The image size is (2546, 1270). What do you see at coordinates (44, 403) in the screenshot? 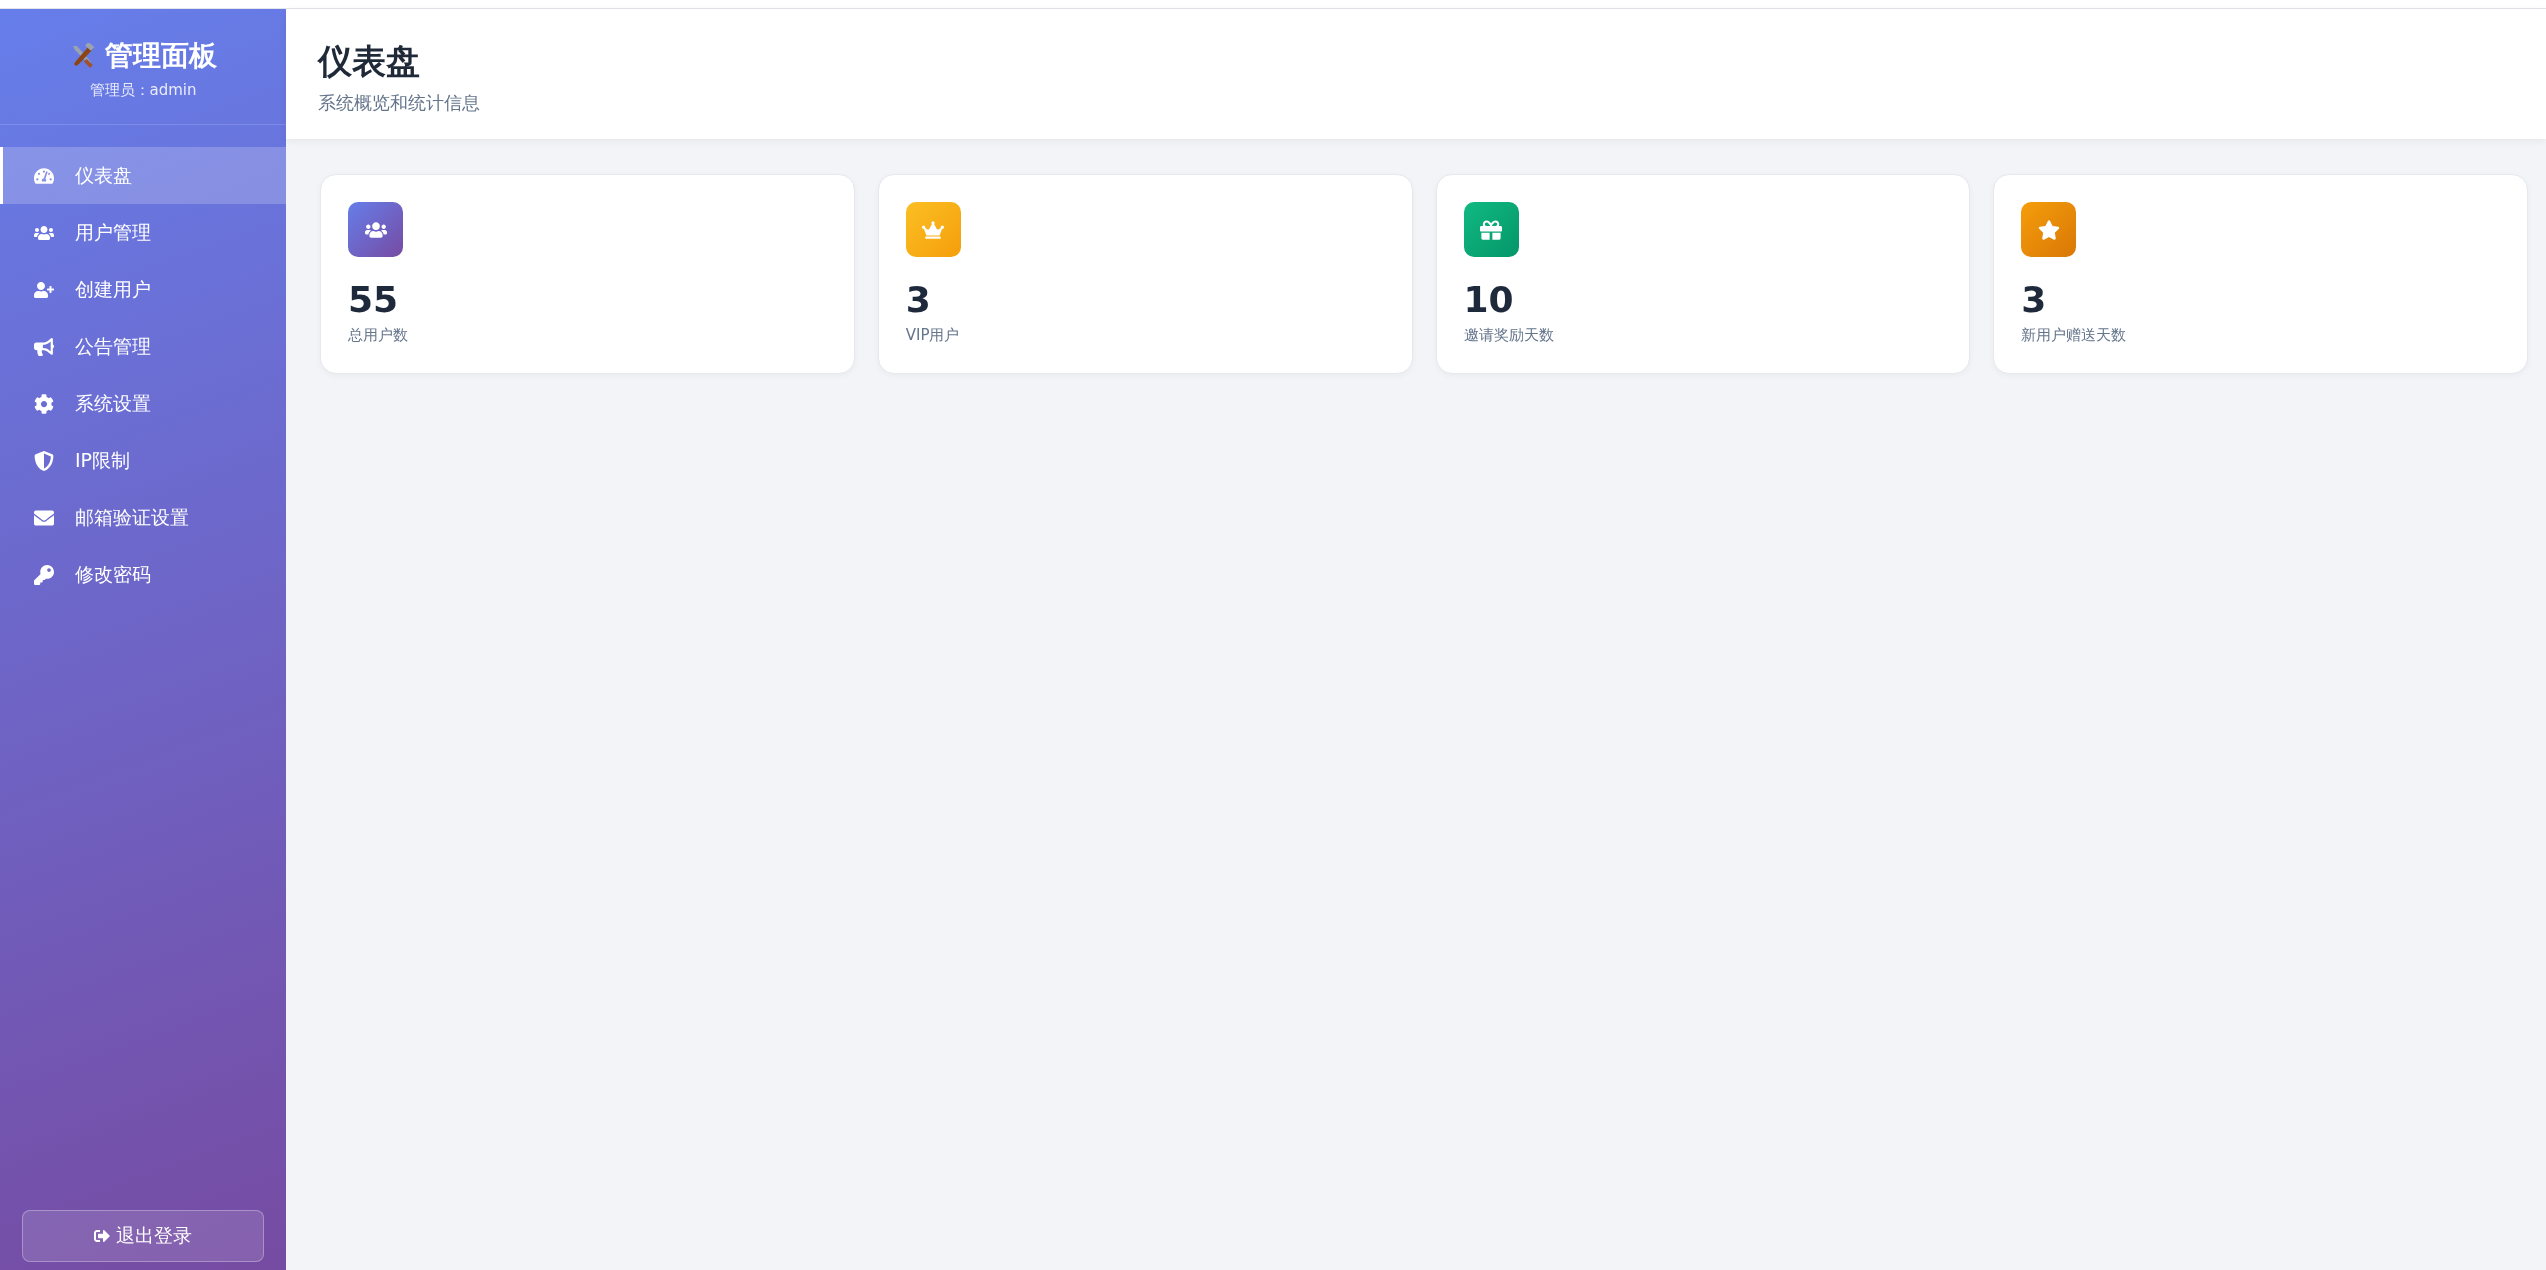
I see `settings-icon` at bounding box center [44, 403].